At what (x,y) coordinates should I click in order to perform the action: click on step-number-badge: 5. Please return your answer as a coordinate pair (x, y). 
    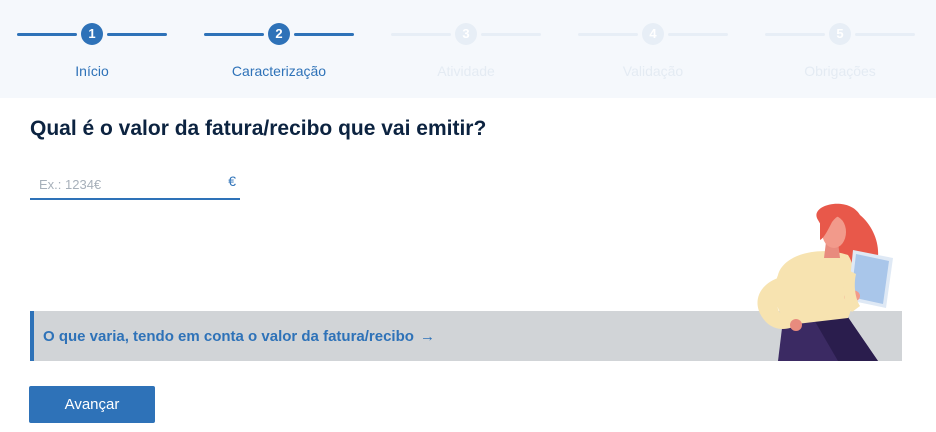
    Looking at the image, I should click on (840, 34).